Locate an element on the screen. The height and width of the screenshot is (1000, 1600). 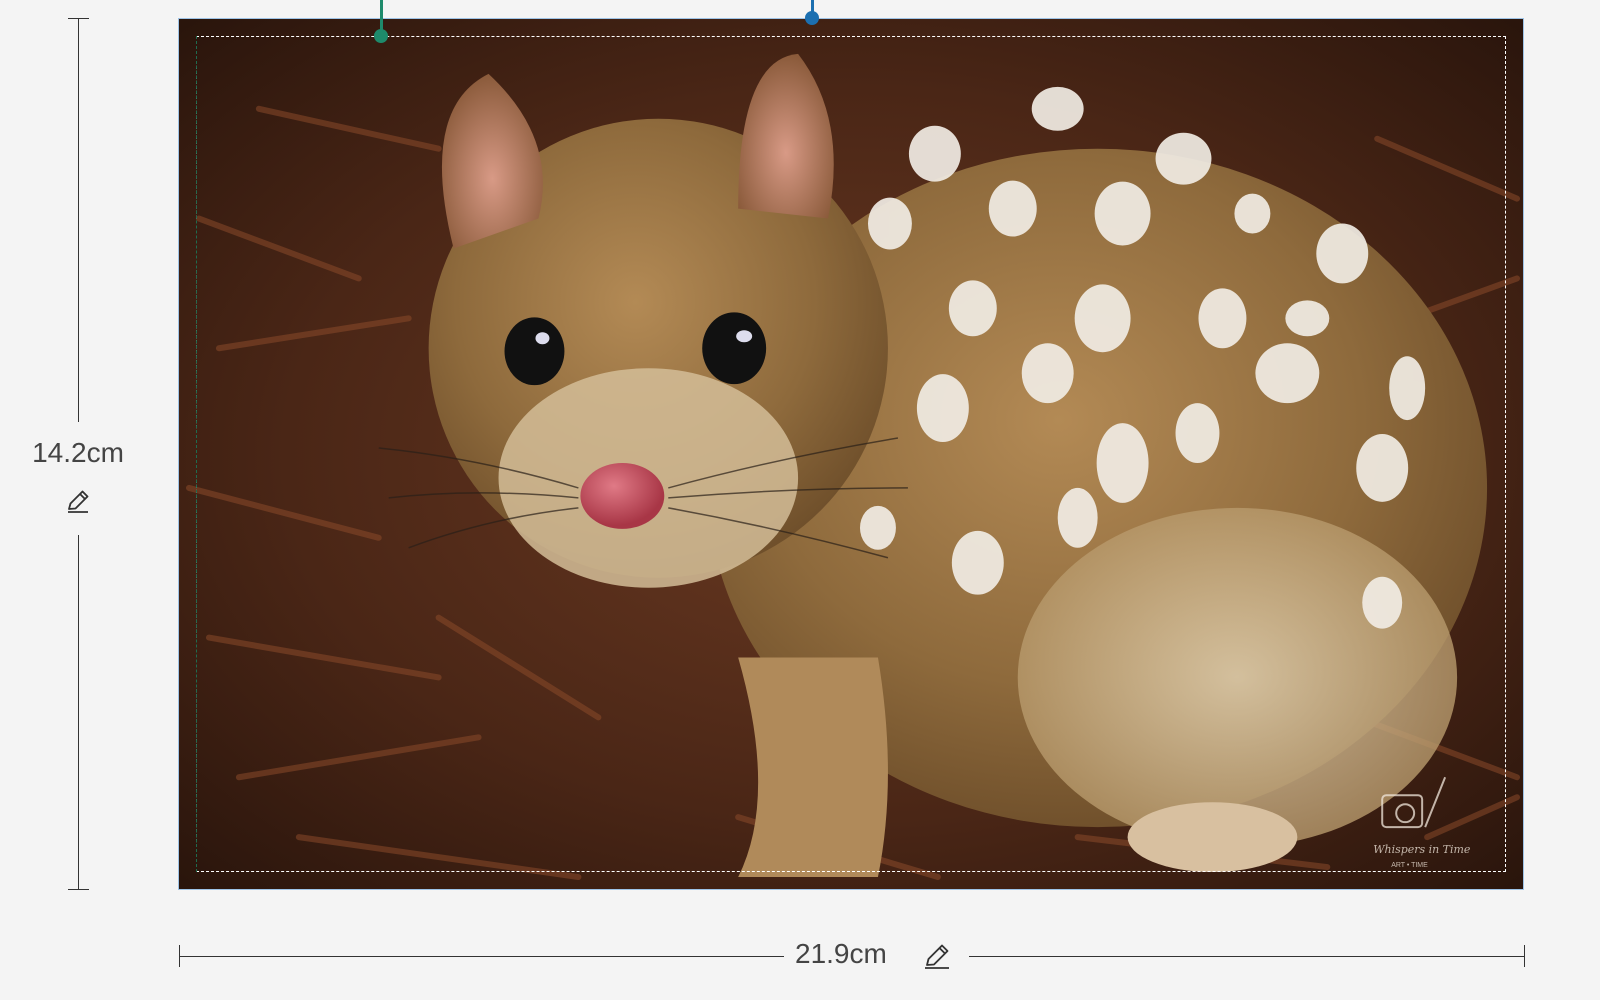
height-label: 14.2cm is located at coordinates (78, 452).